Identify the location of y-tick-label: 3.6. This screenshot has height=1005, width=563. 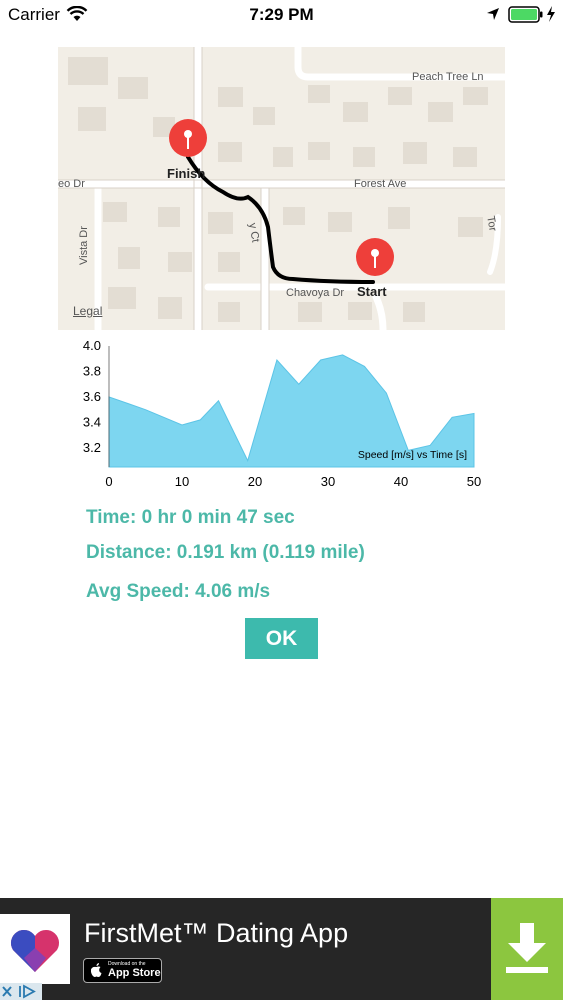
(92, 396).